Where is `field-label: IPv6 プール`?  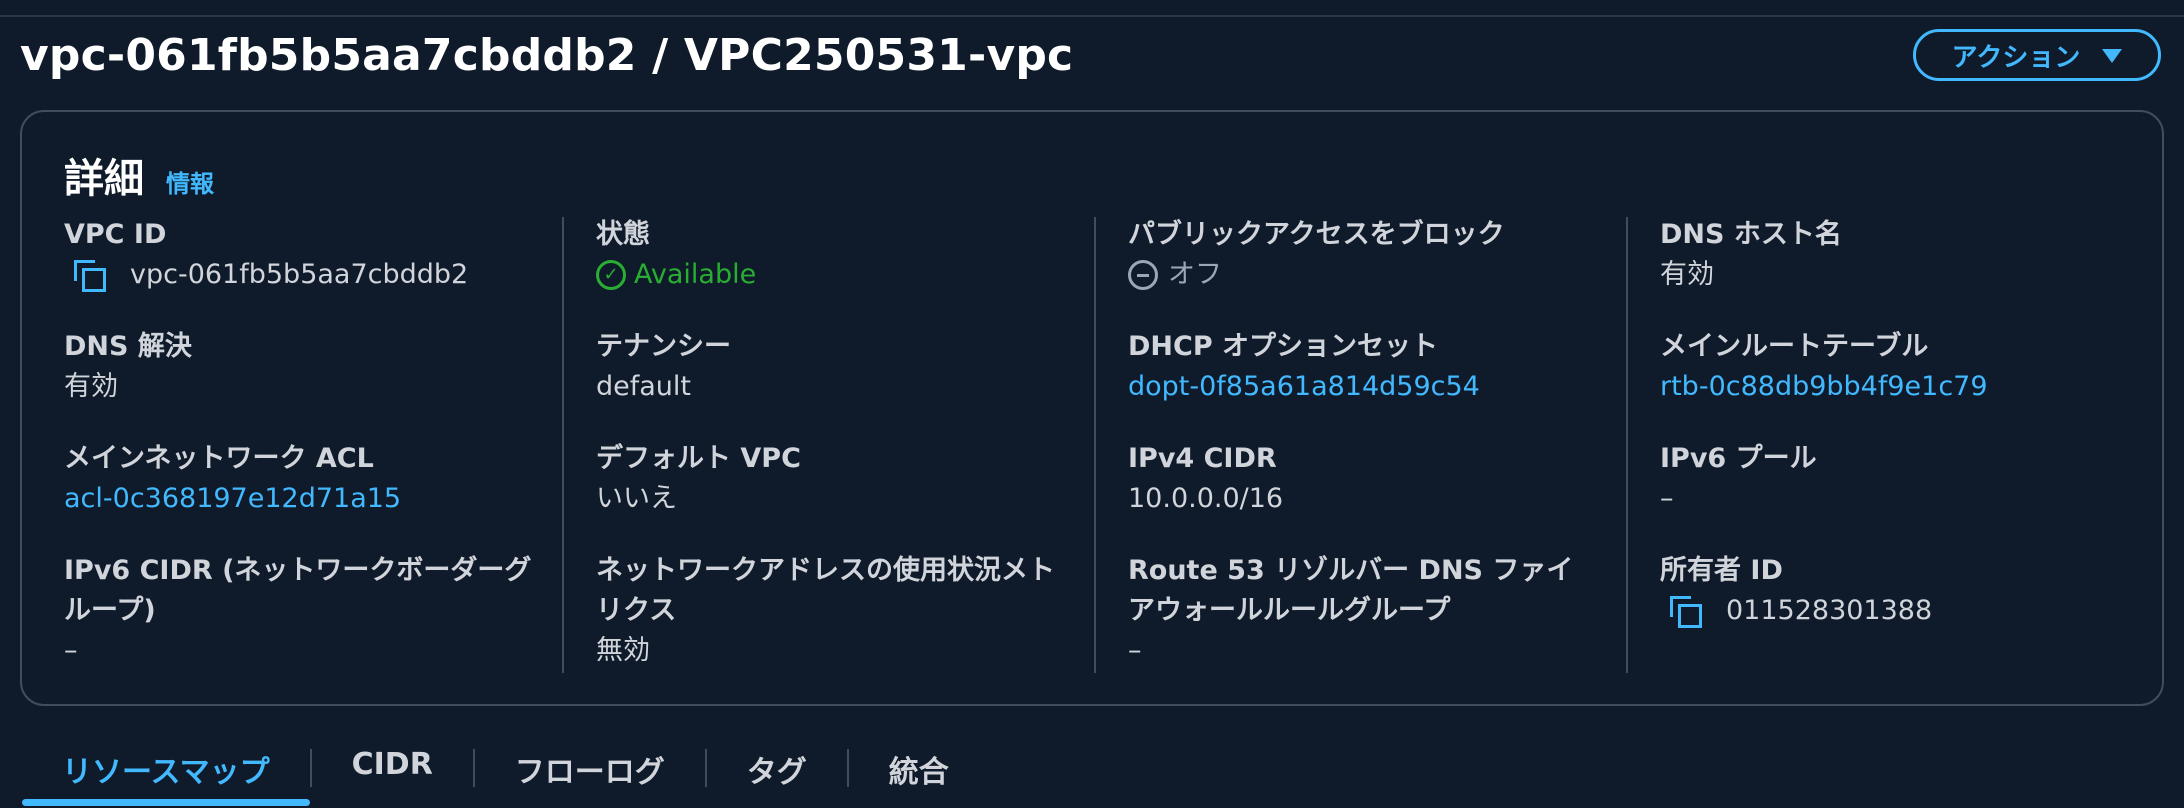
field-label: IPv6 プール is located at coordinates (1738, 458).